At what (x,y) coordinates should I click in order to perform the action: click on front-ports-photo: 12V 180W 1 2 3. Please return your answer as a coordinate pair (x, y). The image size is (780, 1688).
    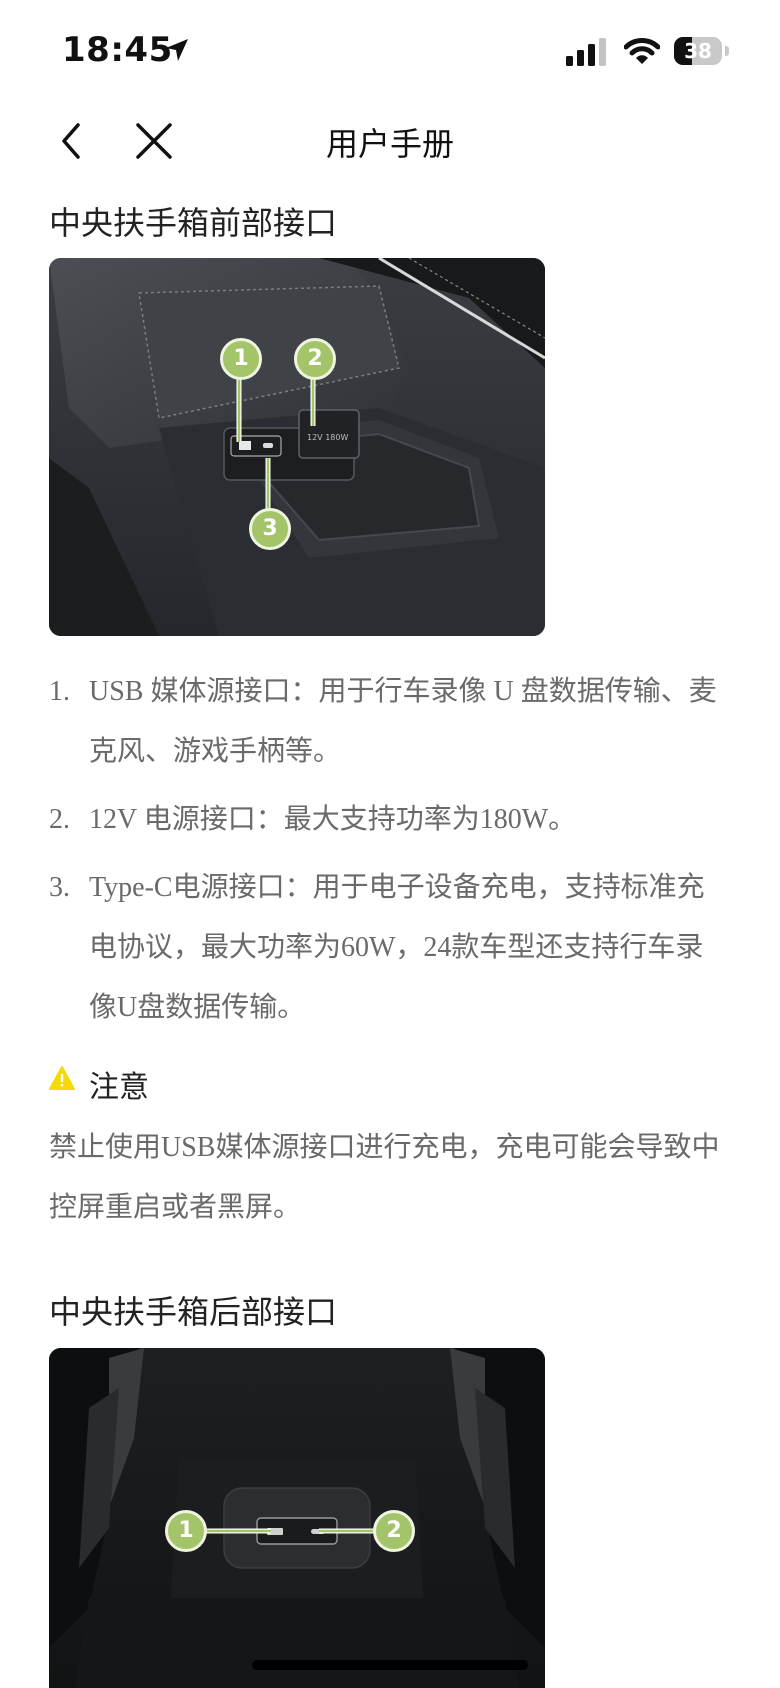
    Looking at the image, I should click on (297, 447).